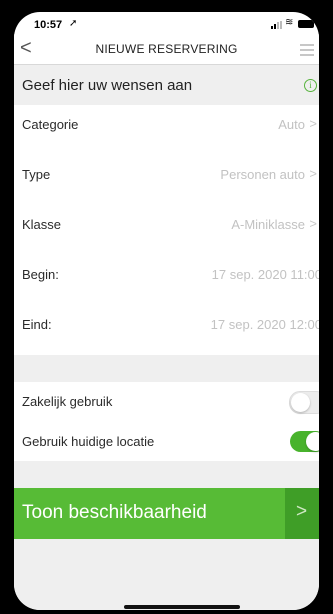 The image size is (333, 614). What do you see at coordinates (166, 574) in the screenshot?
I see `bottom-area` at bounding box center [166, 574].